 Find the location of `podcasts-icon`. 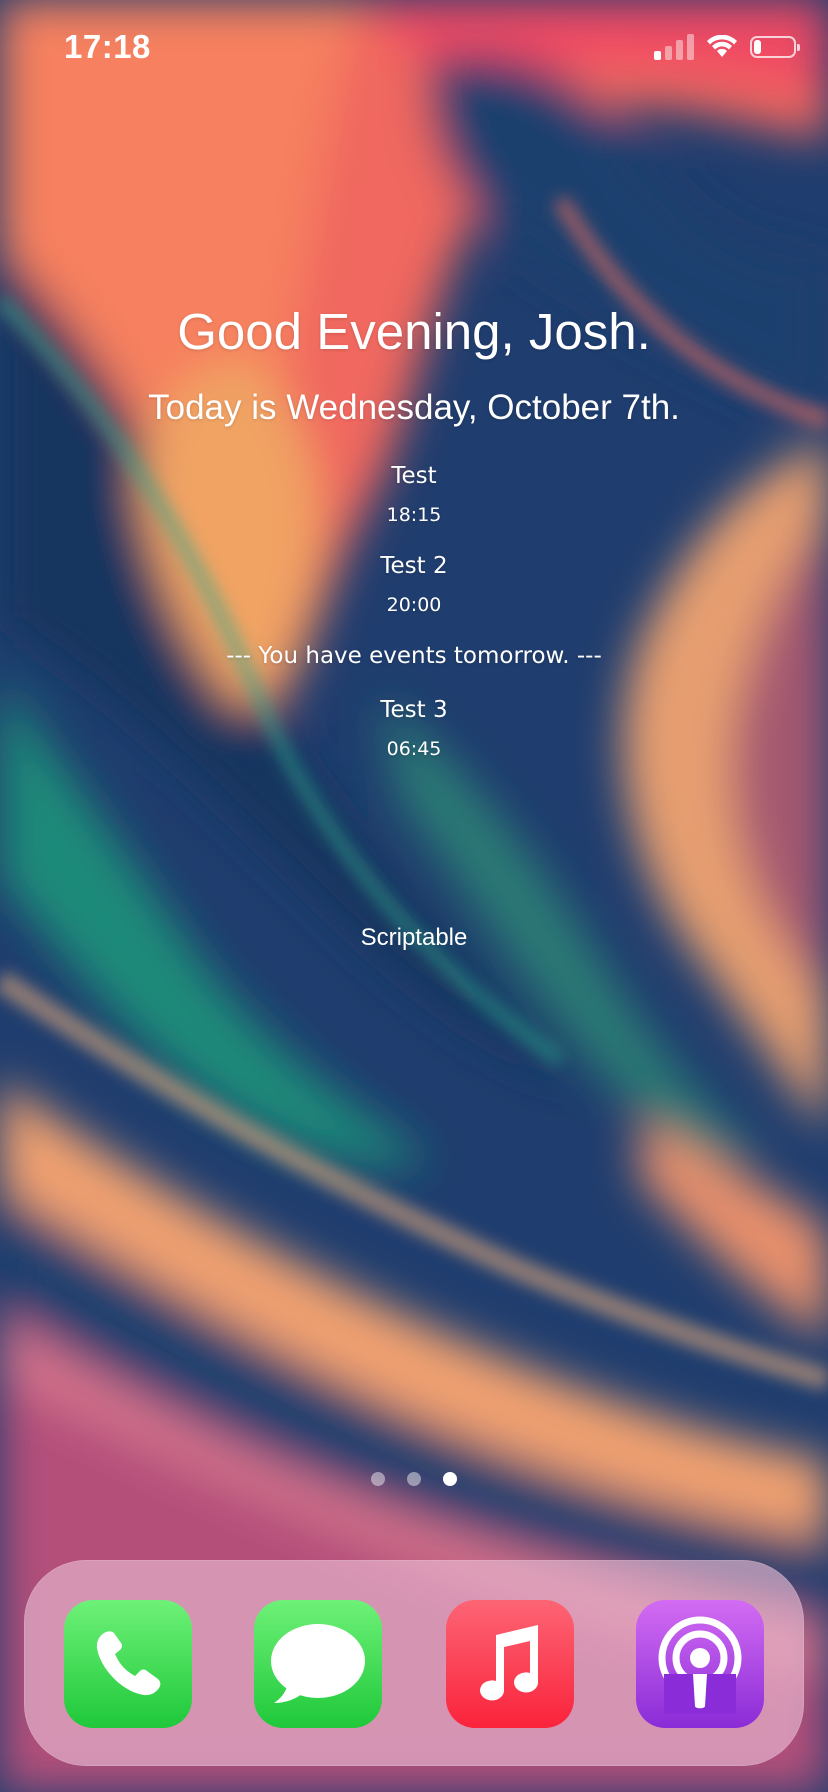

podcasts-icon is located at coordinates (700, 1665).